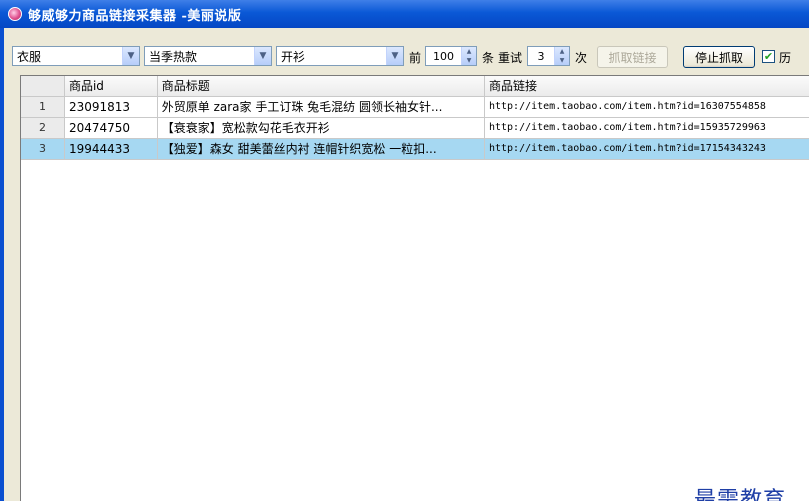 Image resolution: width=809 pixels, height=501 pixels. Describe the element at coordinates (293, 56) in the screenshot. I see `category-select-3-value: 开衫` at that location.